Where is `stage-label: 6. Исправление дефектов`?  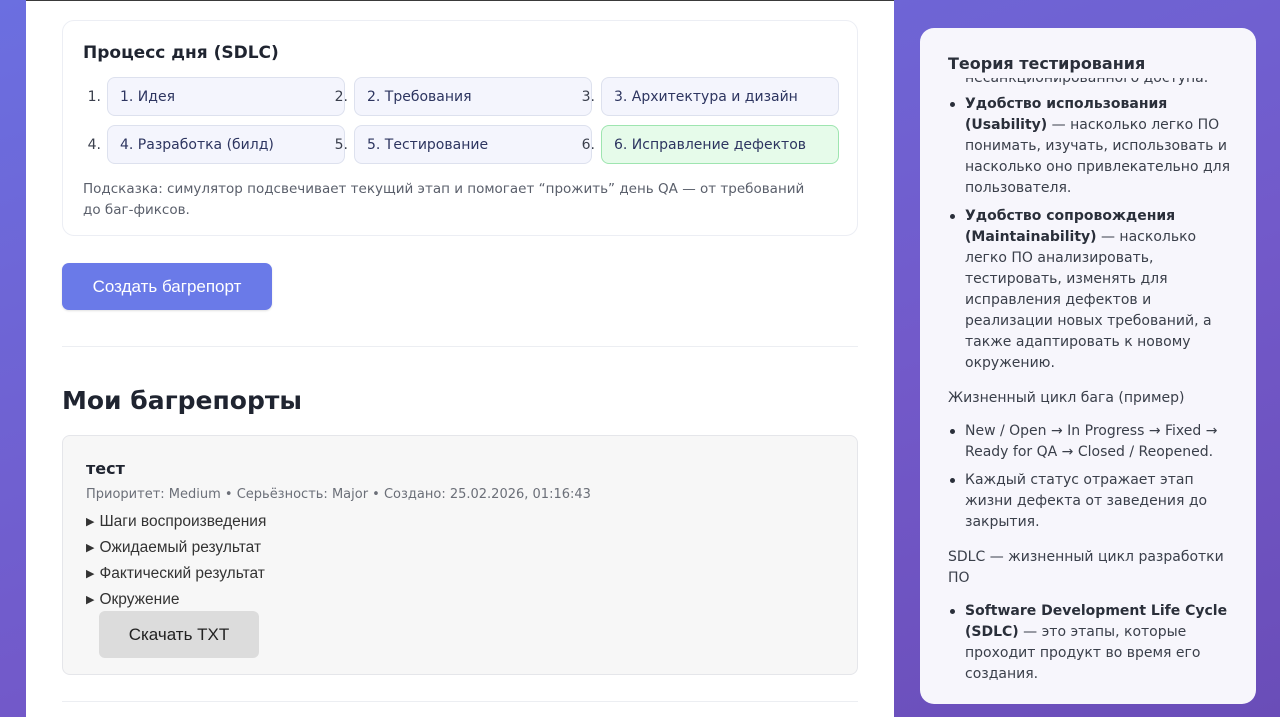
stage-label: 6. Исправление дефектов is located at coordinates (720, 144).